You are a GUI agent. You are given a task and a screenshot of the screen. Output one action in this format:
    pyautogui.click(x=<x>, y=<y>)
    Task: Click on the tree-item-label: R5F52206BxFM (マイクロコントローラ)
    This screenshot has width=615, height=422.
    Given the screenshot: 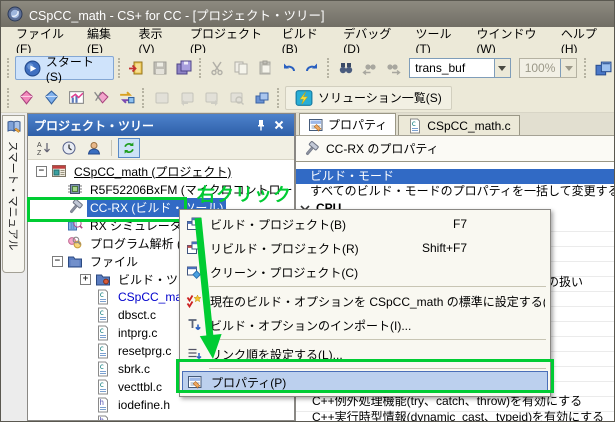 What is the action you would take?
    pyautogui.click(x=192, y=189)
    